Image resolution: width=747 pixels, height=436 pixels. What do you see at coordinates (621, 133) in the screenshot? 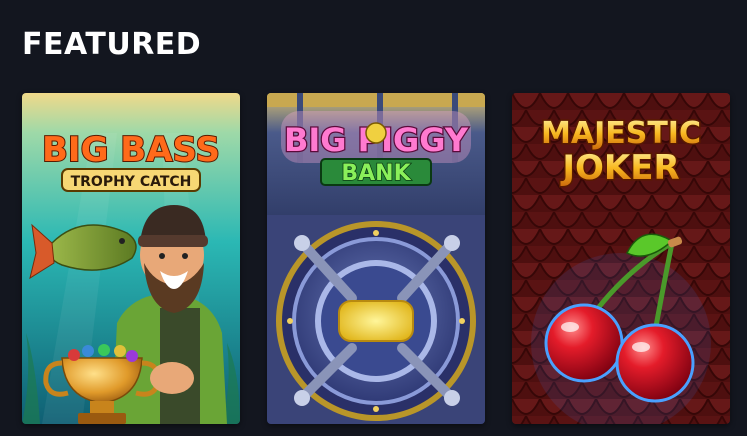
I see `game-logo-line1: MAJESTIC` at bounding box center [621, 133].